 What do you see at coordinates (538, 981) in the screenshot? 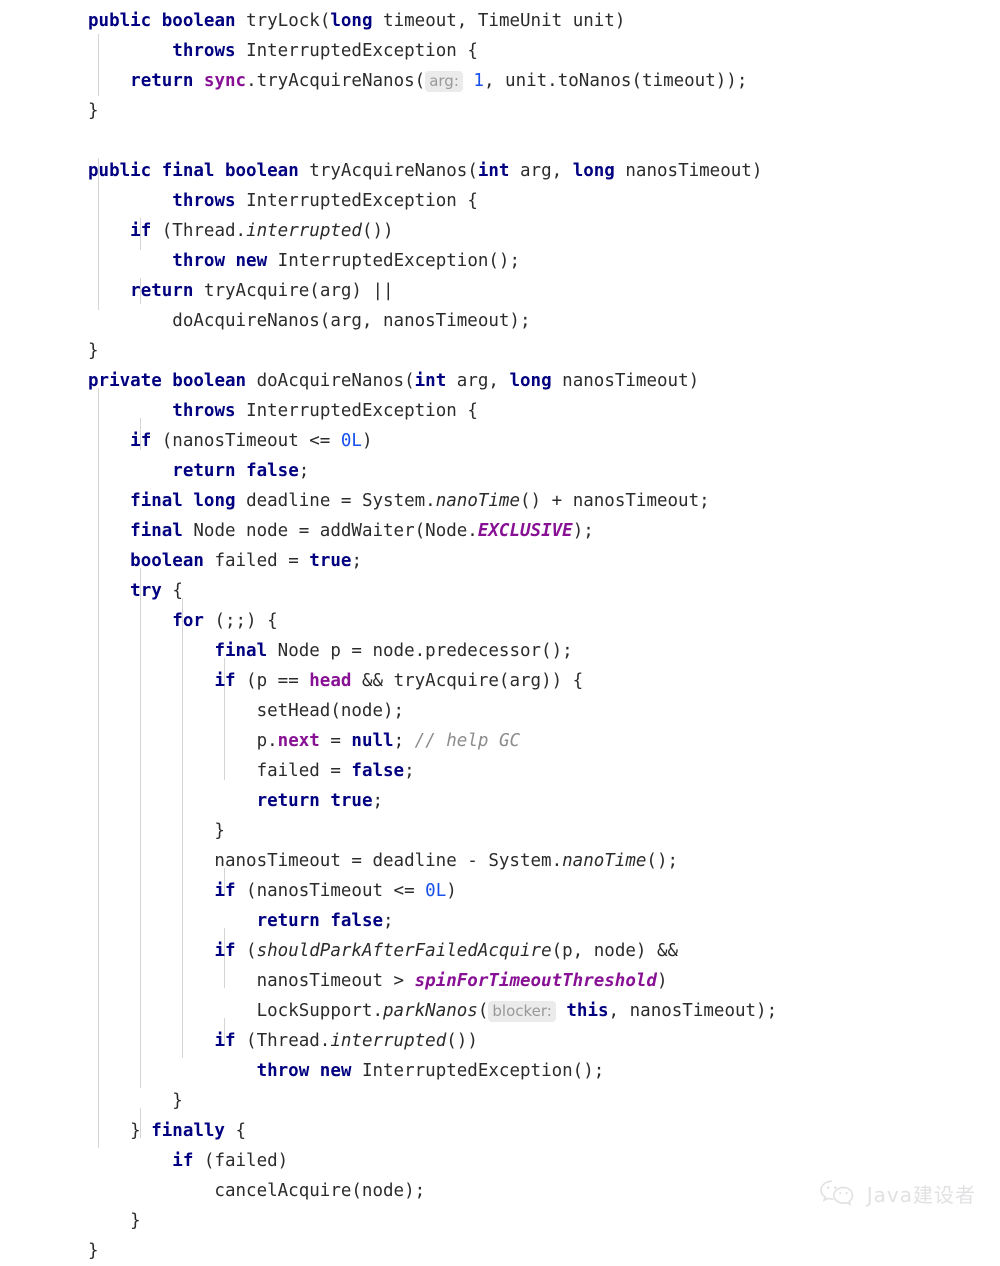
I see `code-line: nanosTimeout > spinForTimeoutThreshold)` at bounding box center [538, 981].